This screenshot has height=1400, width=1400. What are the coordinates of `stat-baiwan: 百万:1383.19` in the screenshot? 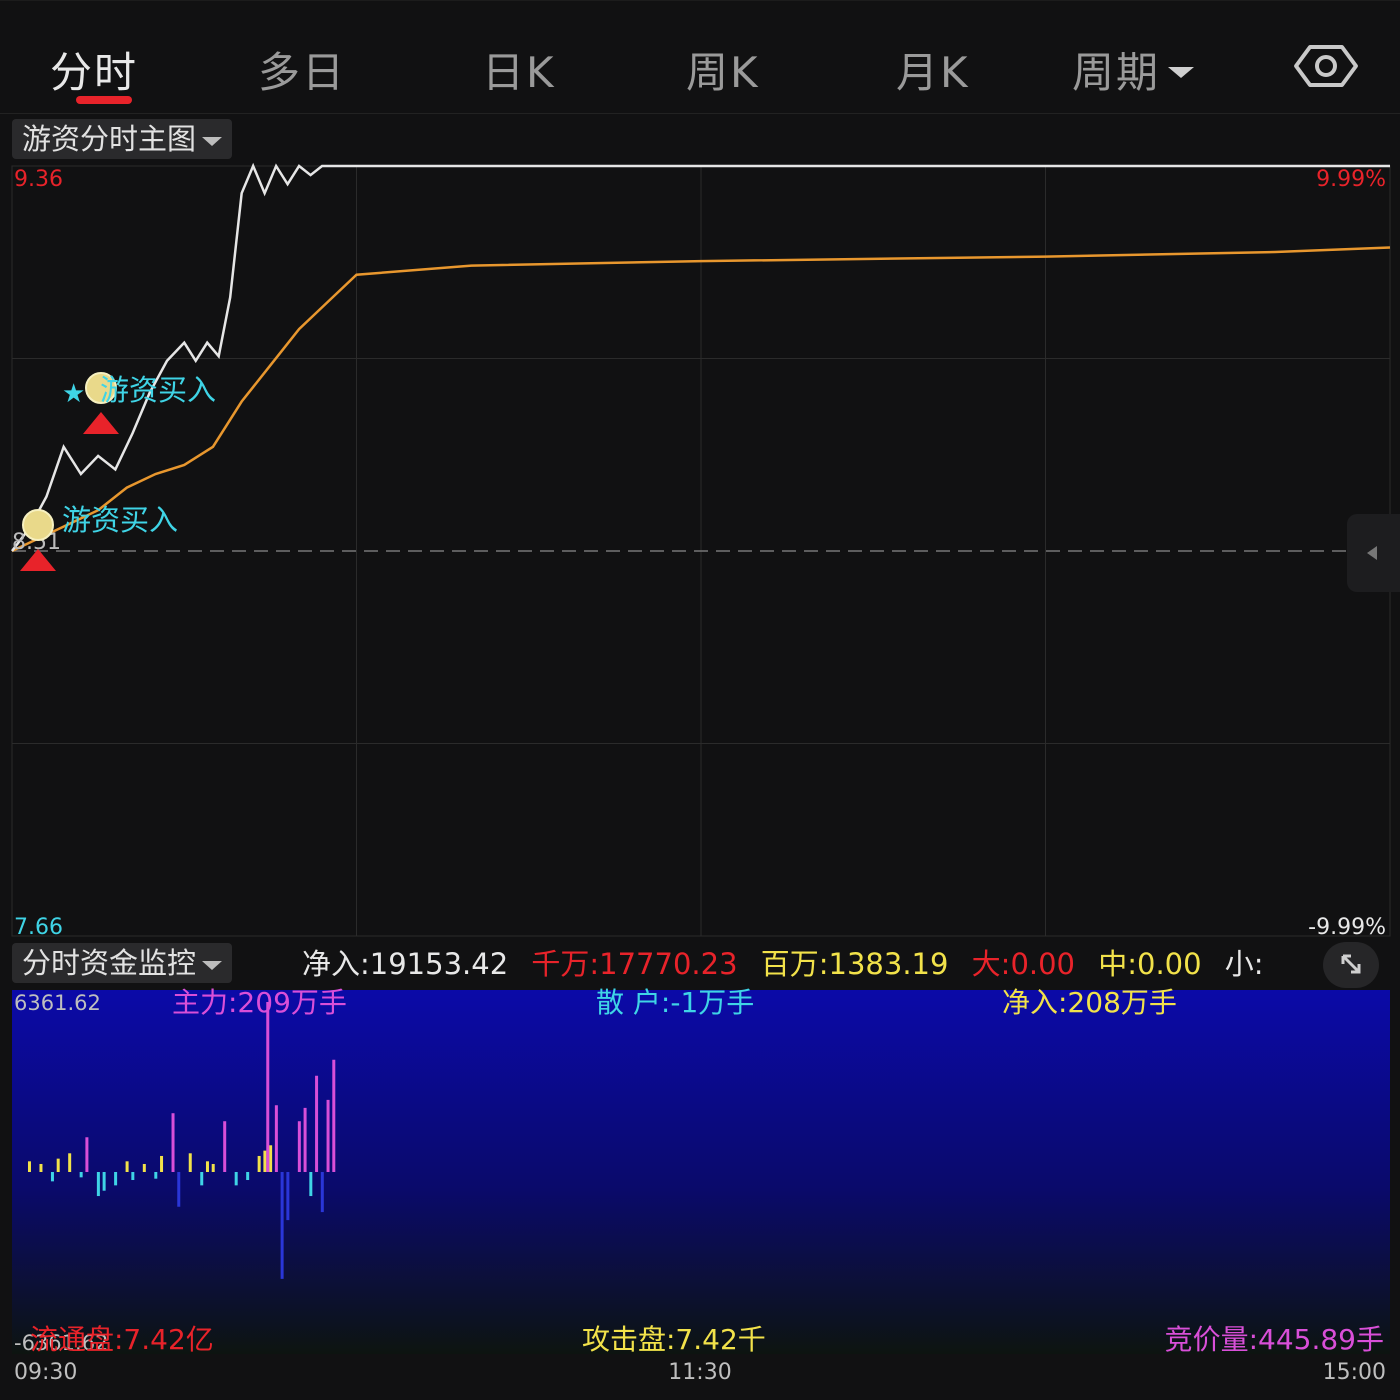 It's located at (854, 964).